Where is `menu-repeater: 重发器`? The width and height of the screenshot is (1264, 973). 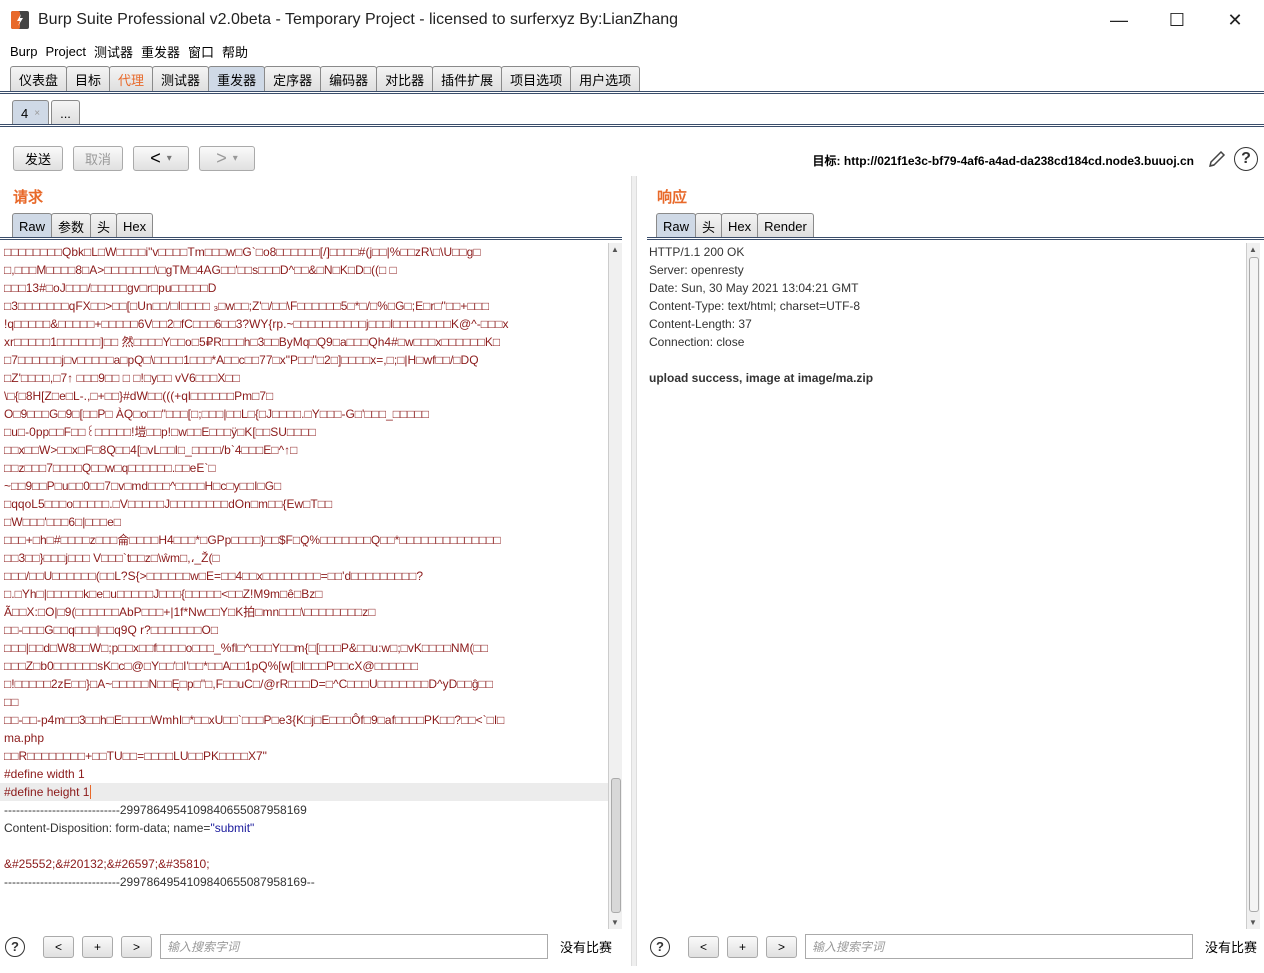 menu-repeater: 重发器 is located at coordinates (160, 51).